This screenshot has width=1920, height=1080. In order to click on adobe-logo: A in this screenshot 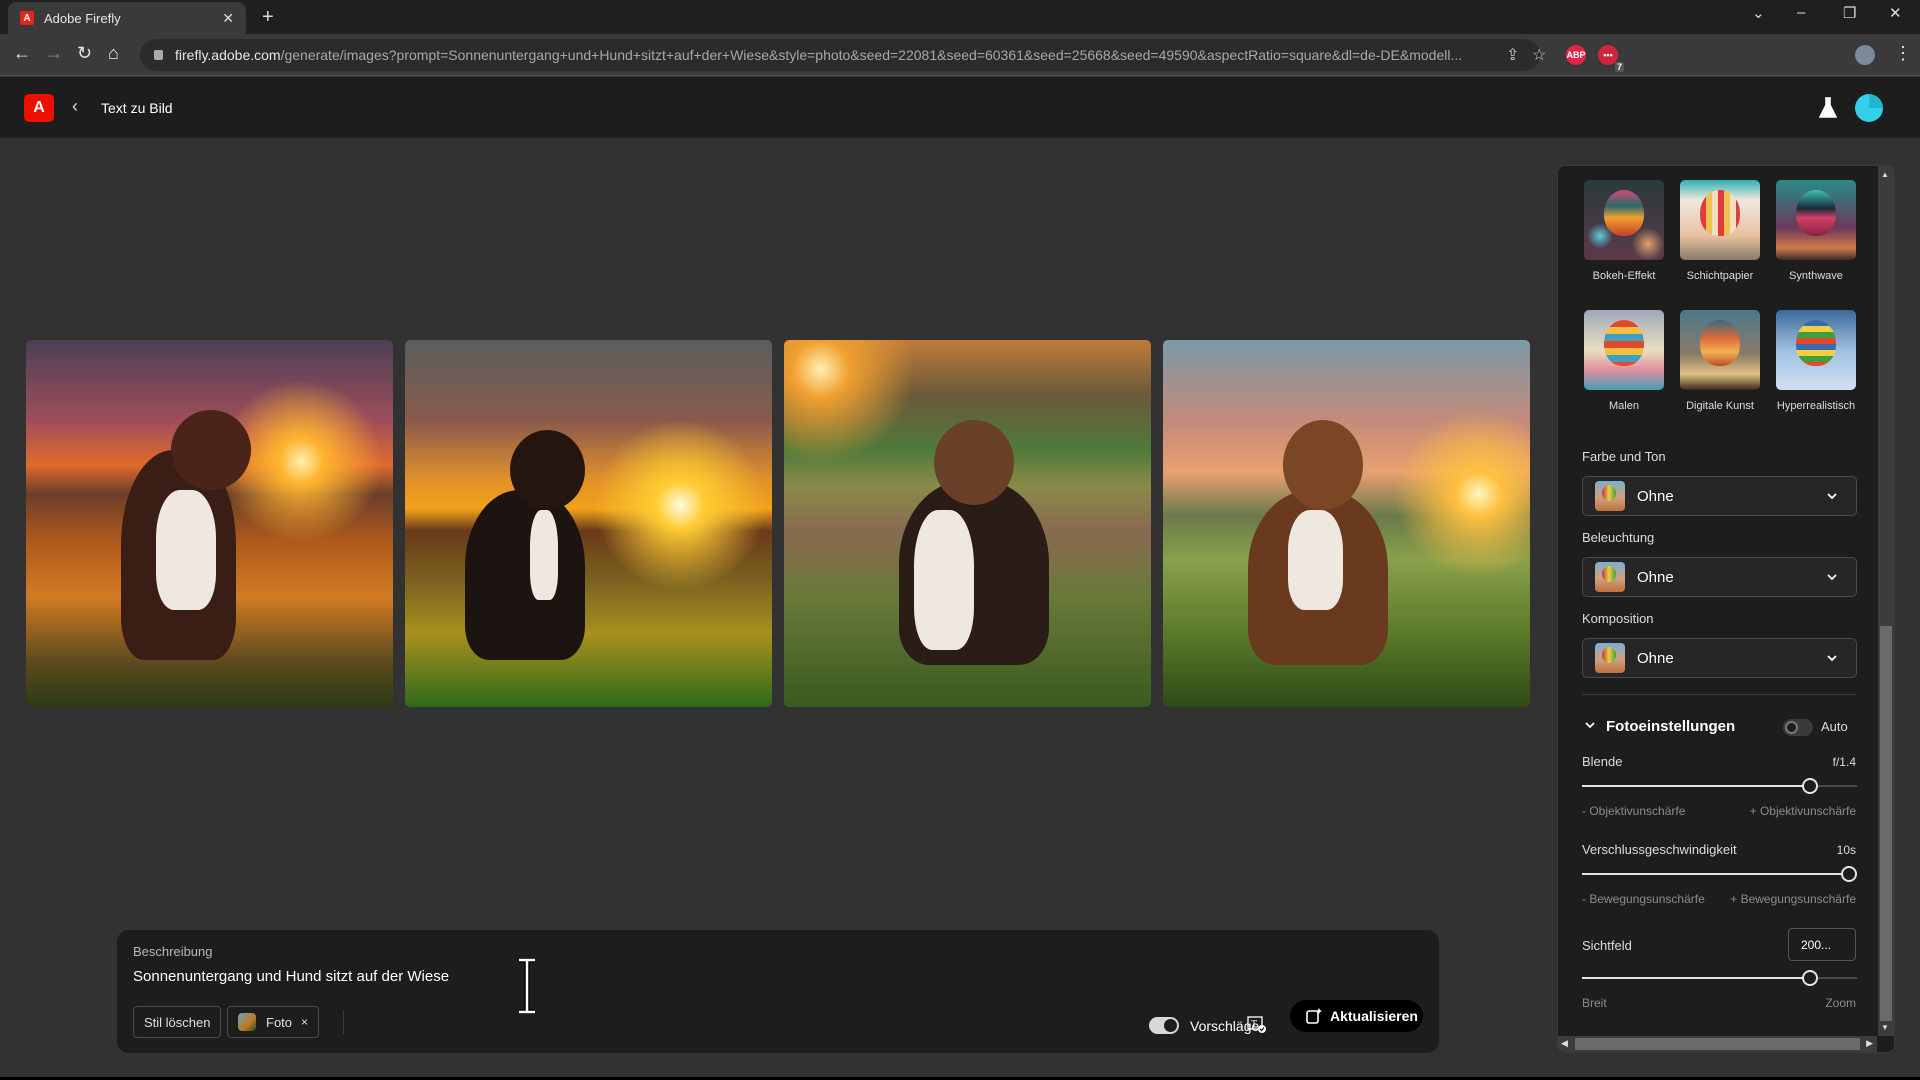, I will do `click(39, 108)`.